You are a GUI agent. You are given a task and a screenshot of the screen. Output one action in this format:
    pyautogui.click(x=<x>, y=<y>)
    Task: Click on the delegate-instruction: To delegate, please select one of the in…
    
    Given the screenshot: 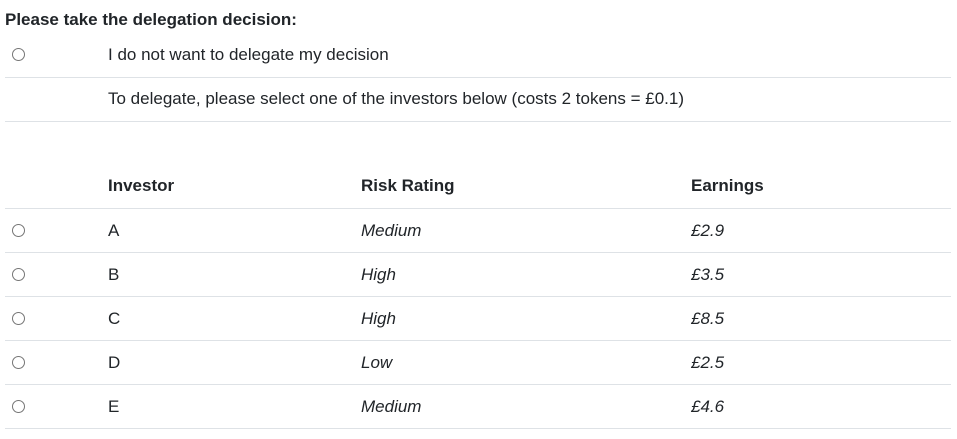 What is the action you would take?
    pyautogui.click(x=396, y=98)
    